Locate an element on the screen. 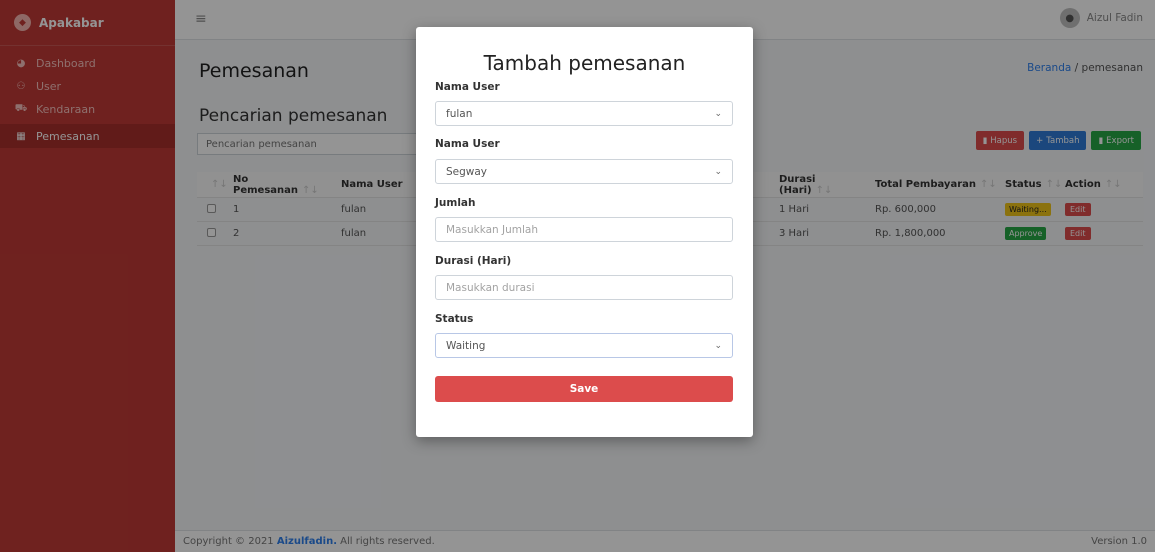 Image resolution: width=1155 pixels, height=552 pixels. vehicle-select-label: Nama User is located at coordinates (467, 144).